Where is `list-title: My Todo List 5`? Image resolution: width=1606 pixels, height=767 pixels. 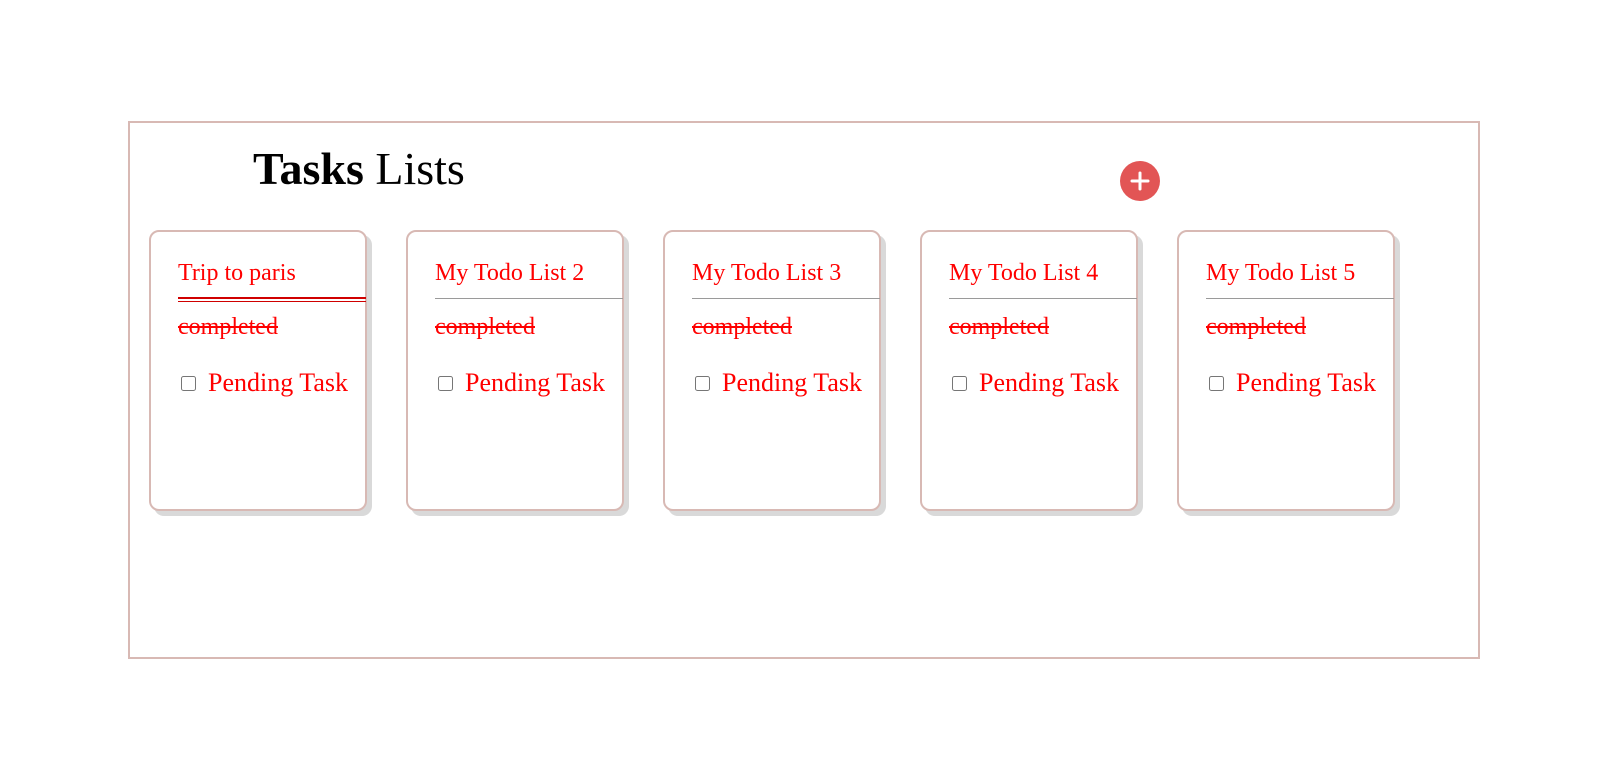
list-title: My Todo List 5 is located at coordinates (1280, 273).